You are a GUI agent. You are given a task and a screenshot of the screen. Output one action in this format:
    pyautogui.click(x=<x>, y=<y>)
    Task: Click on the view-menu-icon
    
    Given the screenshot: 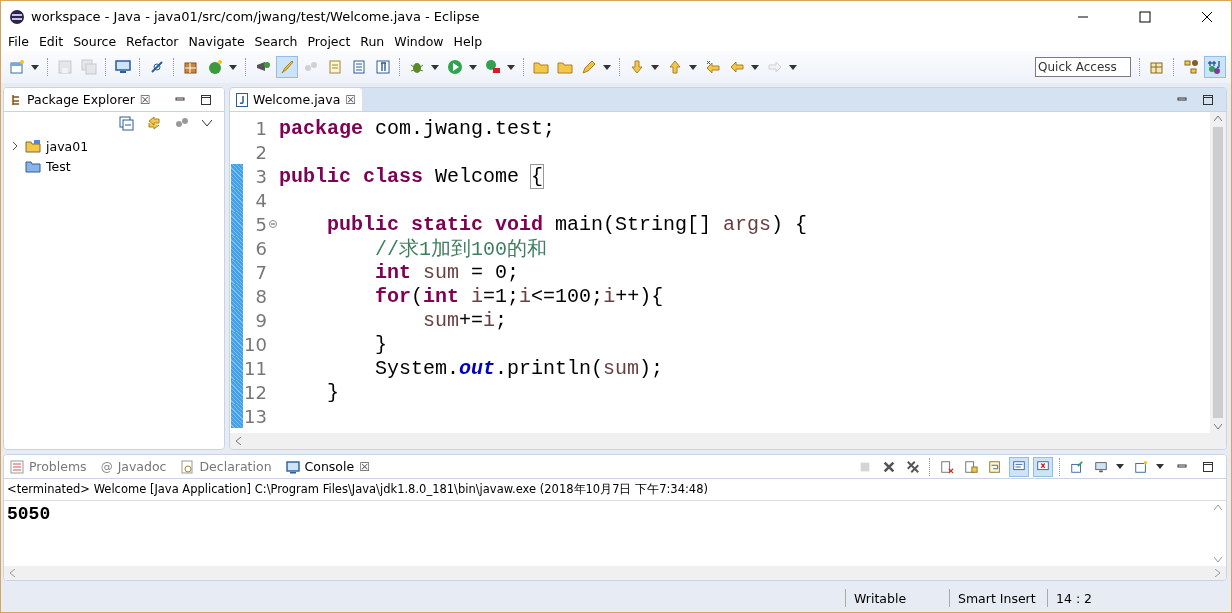 What is the action you would take?
    pyautogui.click(x=207, y=123)
    